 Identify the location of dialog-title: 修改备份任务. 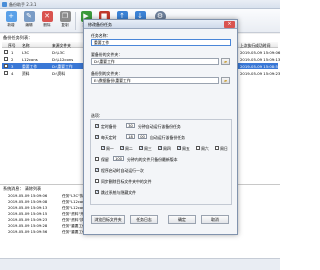
(100, 24).